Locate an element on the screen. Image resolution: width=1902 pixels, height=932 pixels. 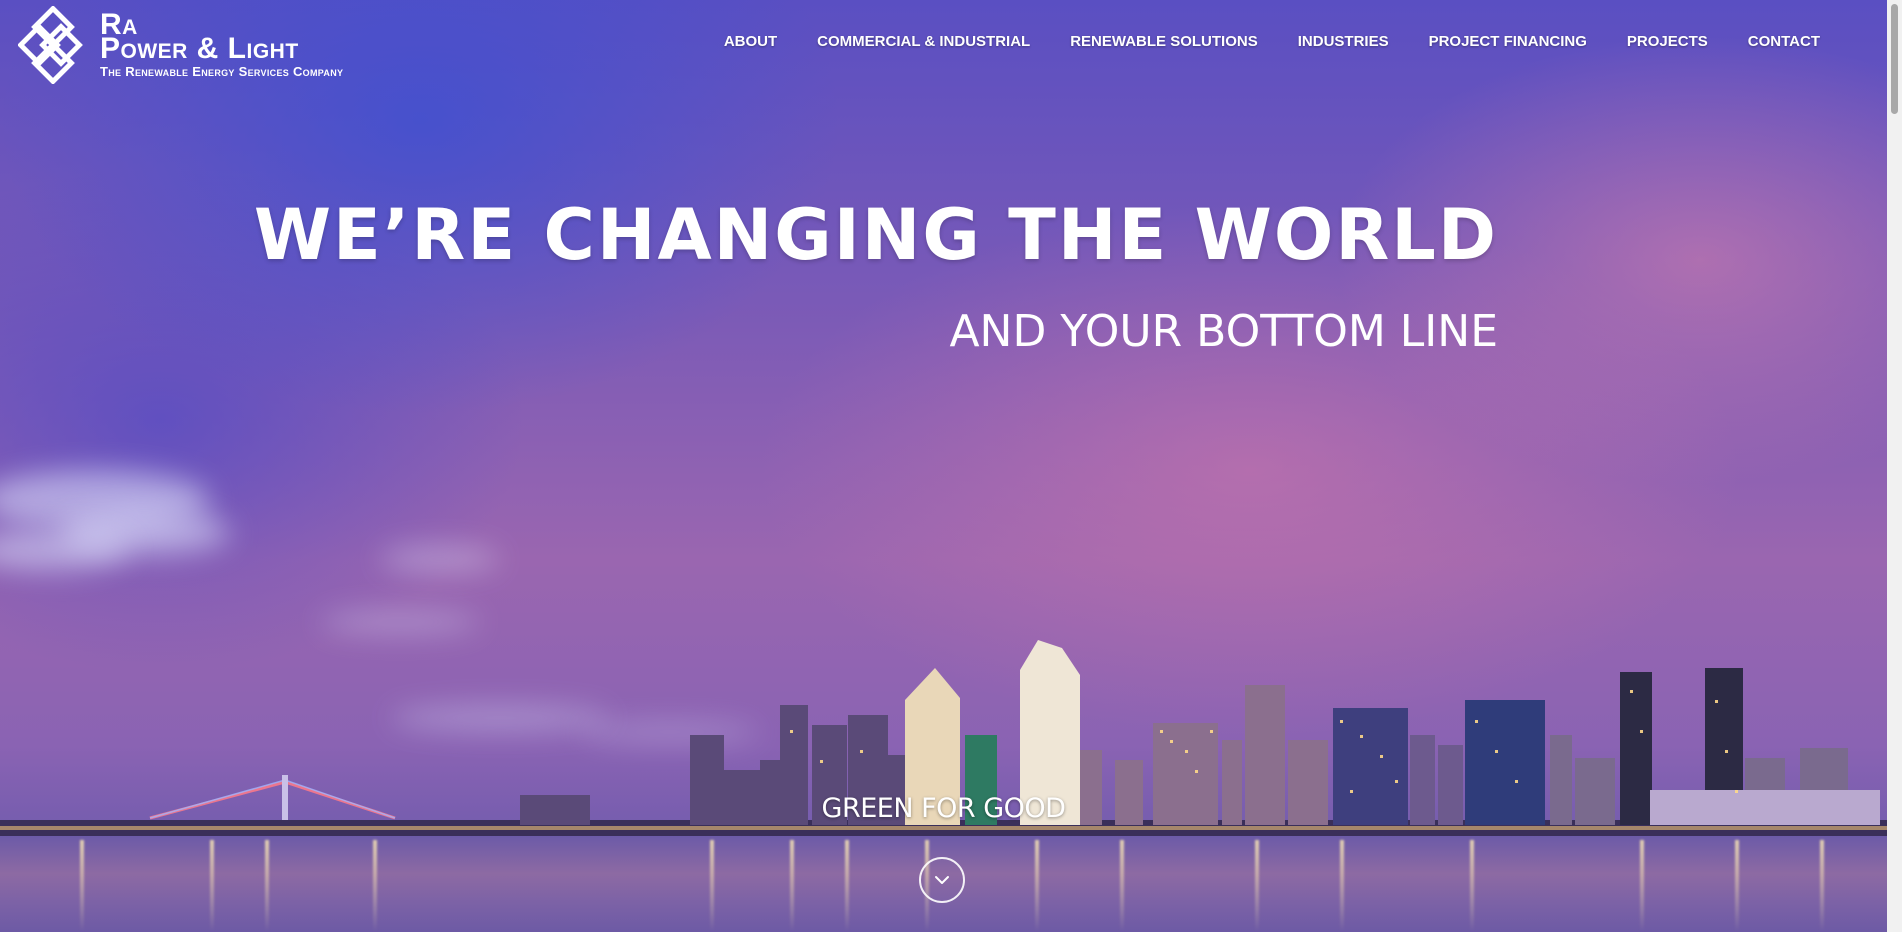
nav-item-projects: PROJECTS is located at coordinates (1667, 41).